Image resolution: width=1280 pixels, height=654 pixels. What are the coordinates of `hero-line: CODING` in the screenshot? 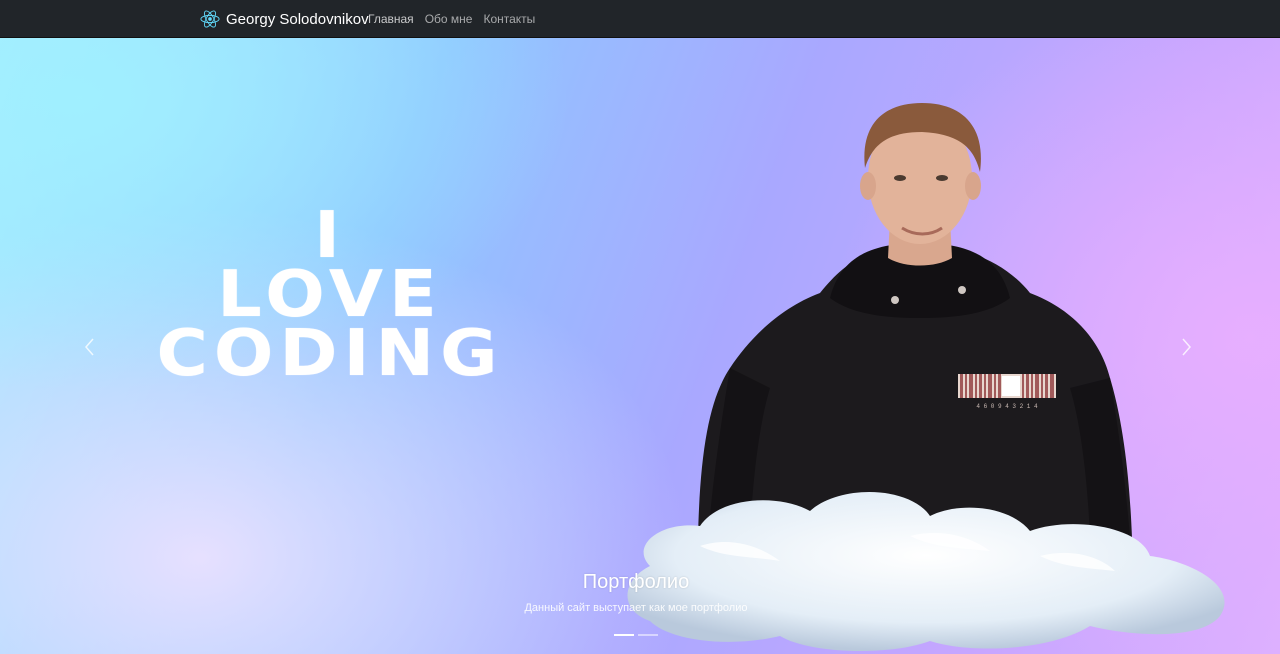 It's located at (330, 353).